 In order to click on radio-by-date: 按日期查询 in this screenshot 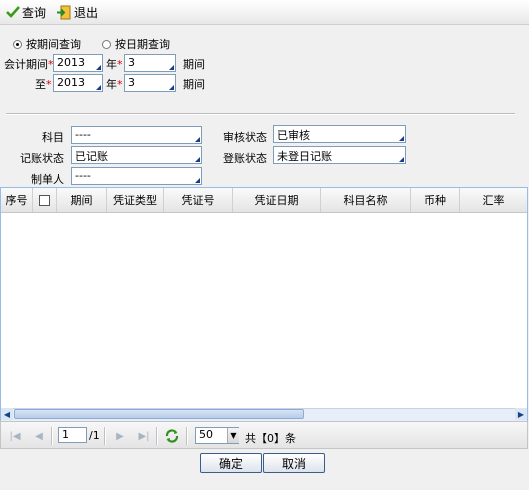, I will do `click(136, 44)`.